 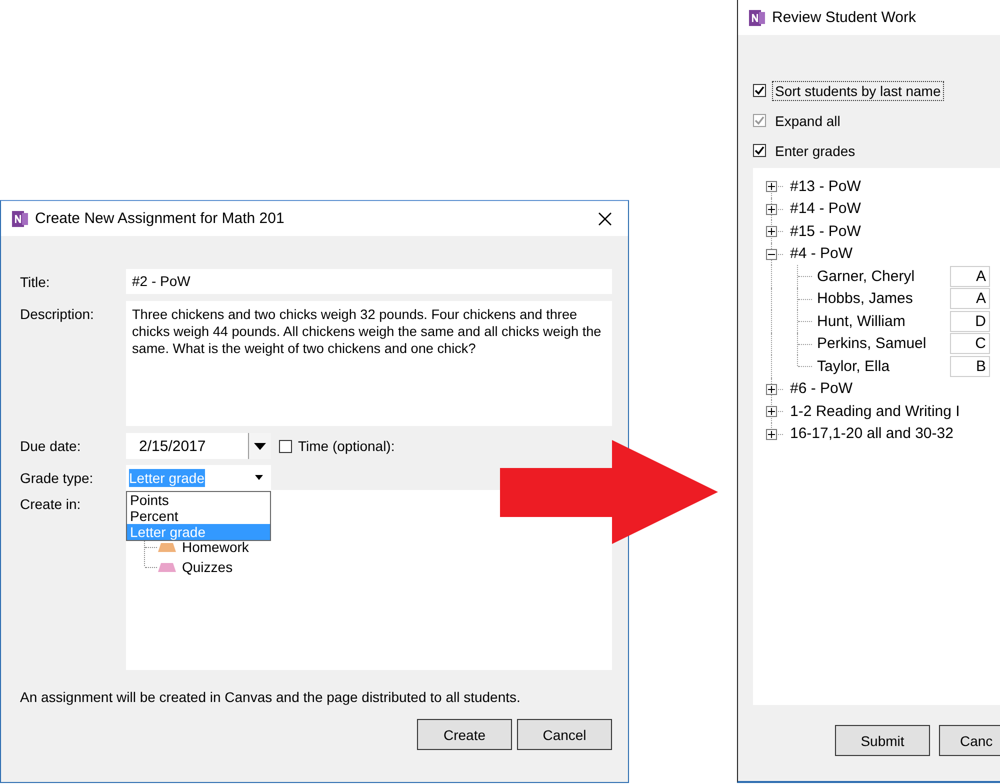 What do you see at coordinates (819, 389) in the screenshot?
I see `tree-item: #6 - PoW` at bounding box center [819, 389].